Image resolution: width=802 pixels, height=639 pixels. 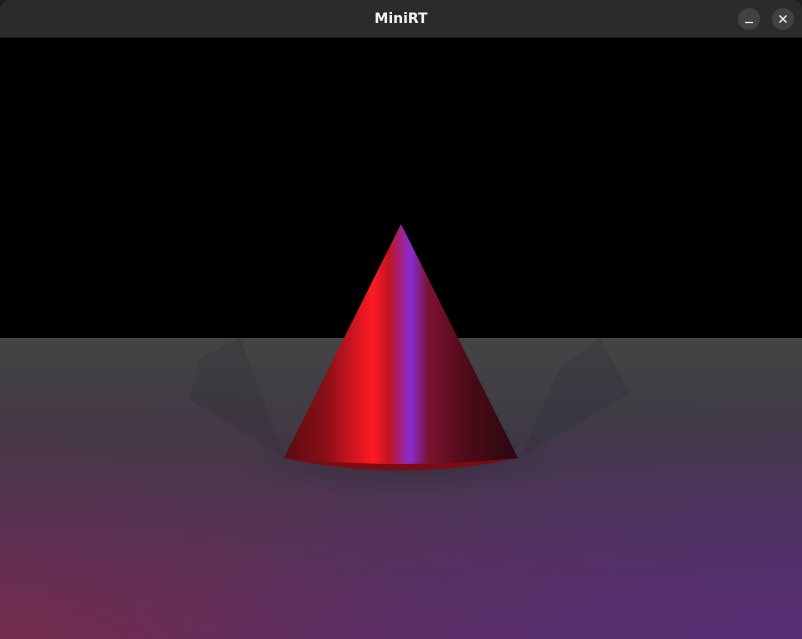 I want to click on close-icon, so click(x=783, y=19).